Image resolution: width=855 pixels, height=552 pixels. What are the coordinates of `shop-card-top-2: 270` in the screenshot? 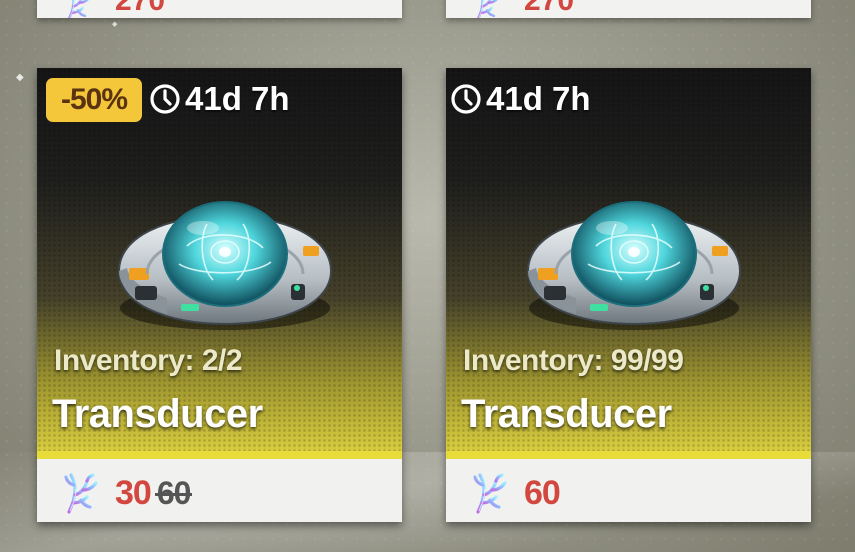 It's located at (628, 9).